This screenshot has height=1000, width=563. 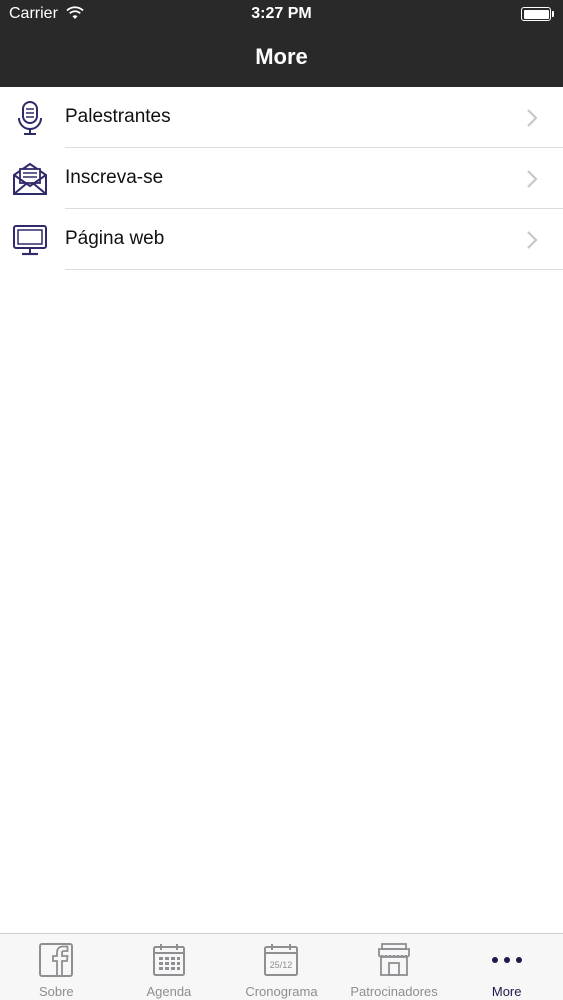 I want to click on tab-sobre: Sobre, so click(x=56, y=967).